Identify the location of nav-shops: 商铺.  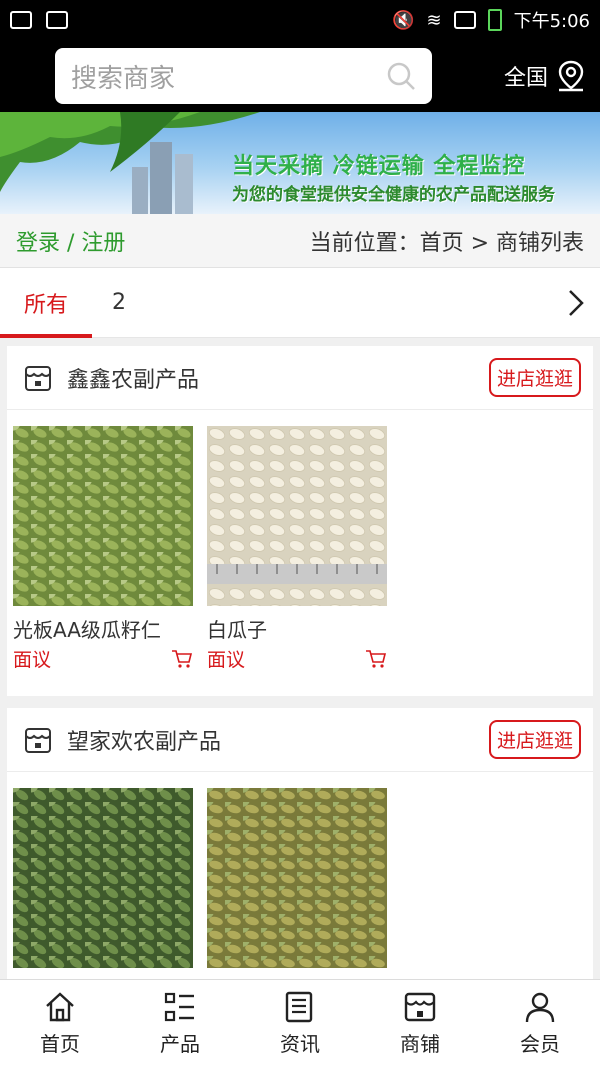
(420, 1023).